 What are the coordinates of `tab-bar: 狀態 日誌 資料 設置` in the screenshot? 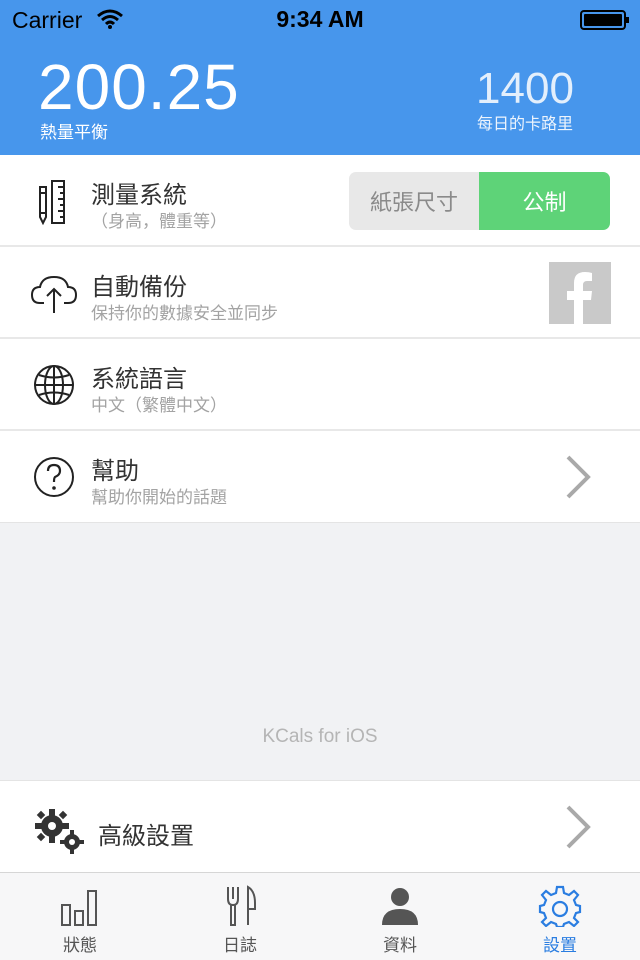 It's located at (320, 916).